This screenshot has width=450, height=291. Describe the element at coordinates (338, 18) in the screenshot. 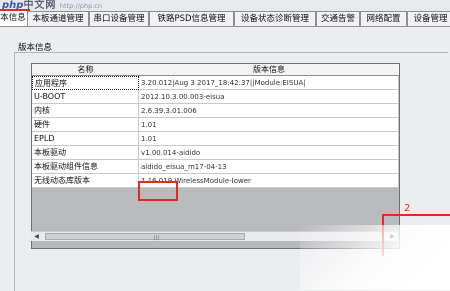

I see `tab-traffic-alarm: 交通告警` at that location.